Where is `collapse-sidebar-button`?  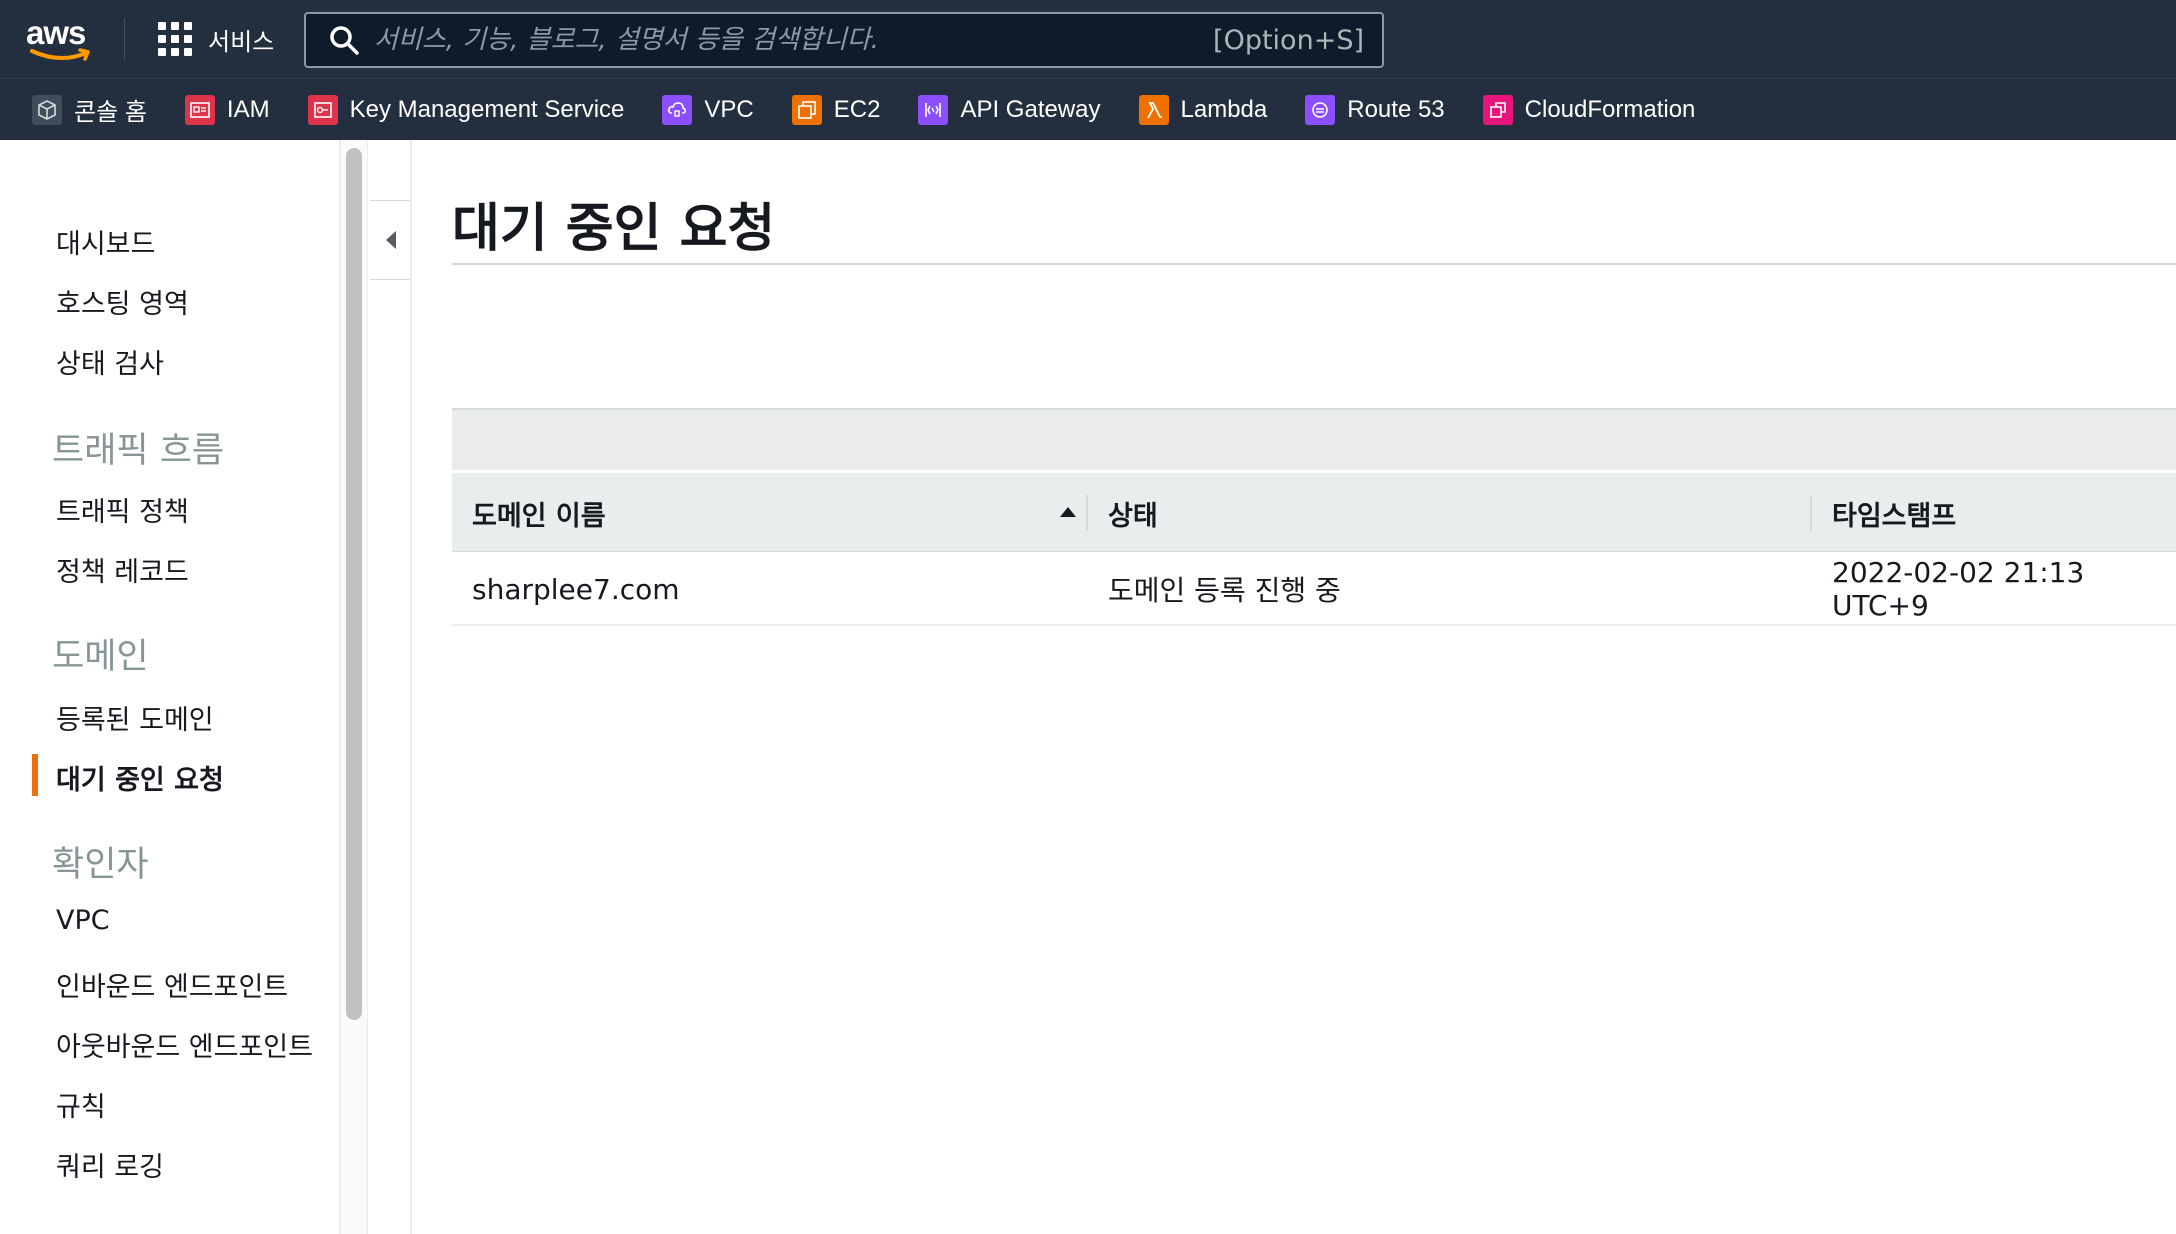 collapse-sidebar-button is located at coordinates (391, 240).